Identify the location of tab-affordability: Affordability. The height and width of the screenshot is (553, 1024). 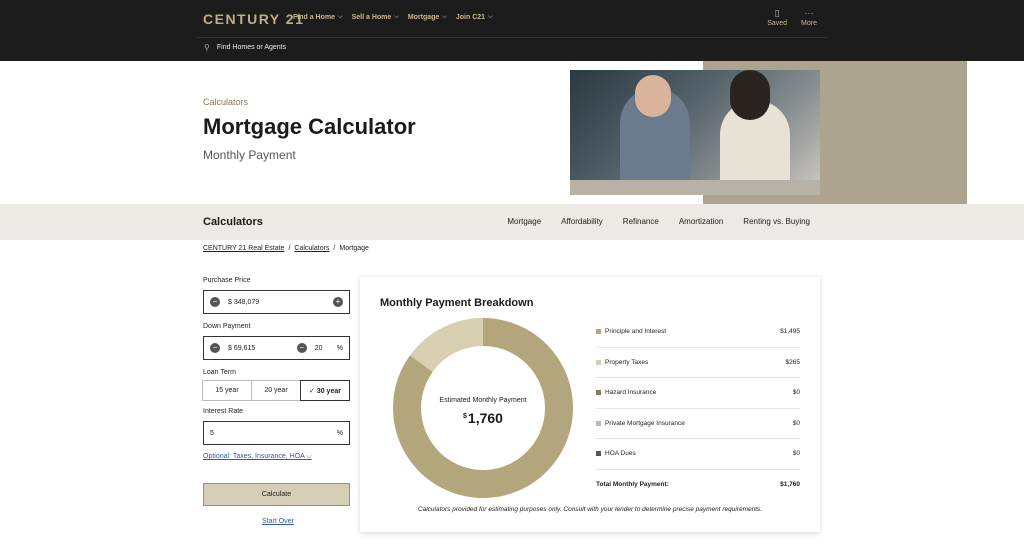
(582, 221).